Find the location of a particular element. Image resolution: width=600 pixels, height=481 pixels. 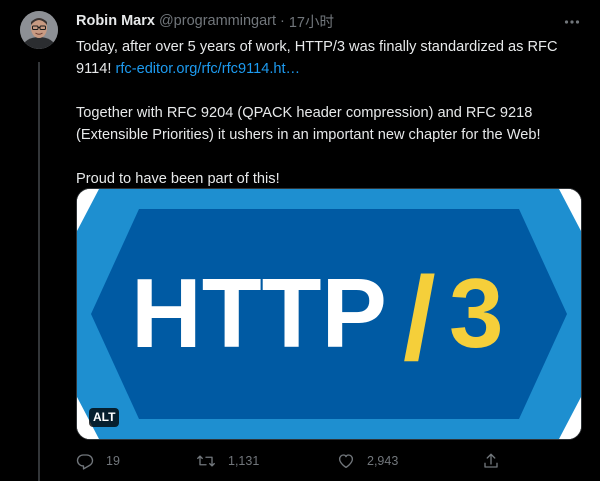

retweet-count: 1,131 is located at coordinates (244, 461).